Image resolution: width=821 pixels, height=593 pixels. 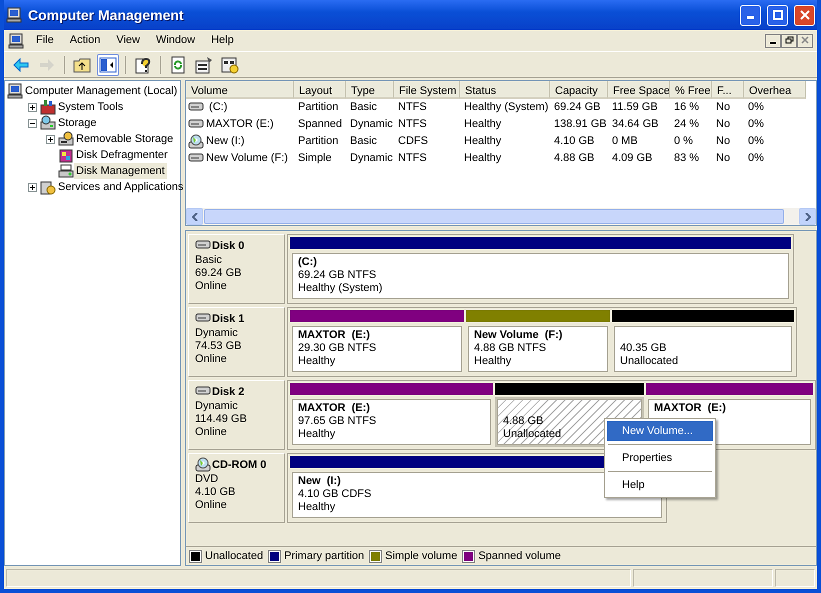 I want to click on restore-down-button, so click(x=789, y=41).